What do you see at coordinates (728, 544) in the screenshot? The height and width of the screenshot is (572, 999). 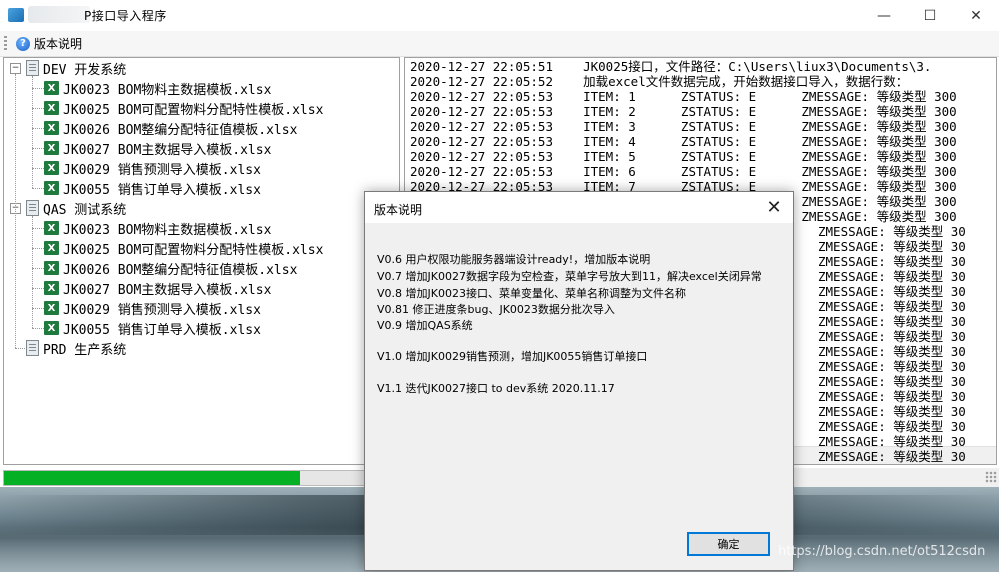 I see `ok-button: 确定` at bounding box center [728, 544].